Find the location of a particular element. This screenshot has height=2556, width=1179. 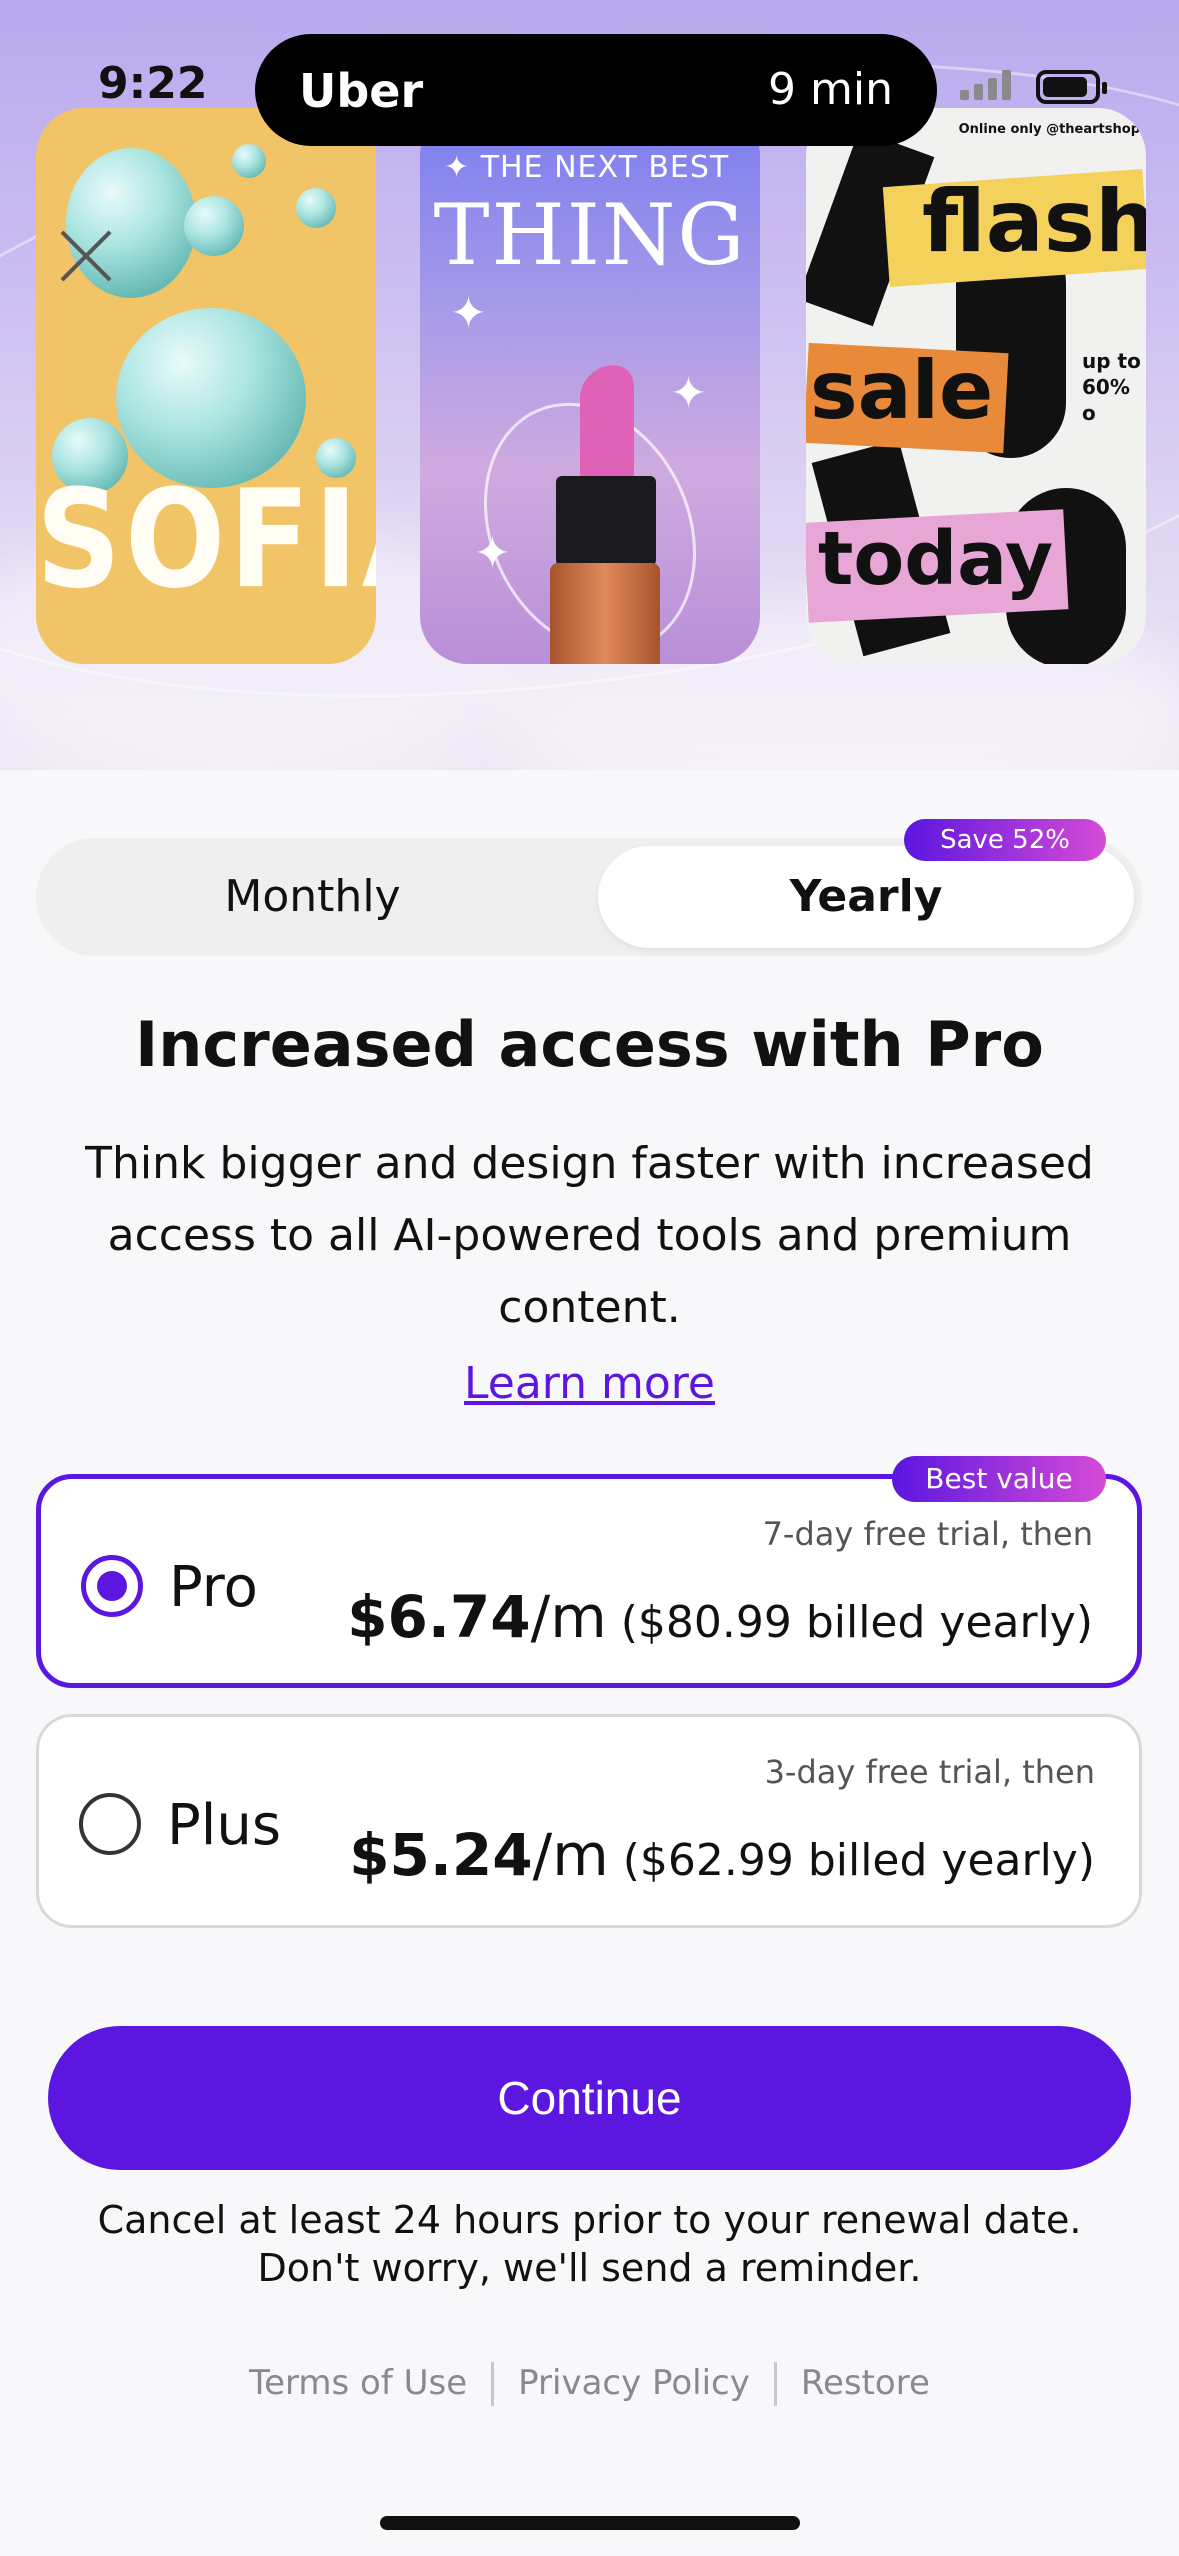

close-icon is located at coordinates (86, 256).